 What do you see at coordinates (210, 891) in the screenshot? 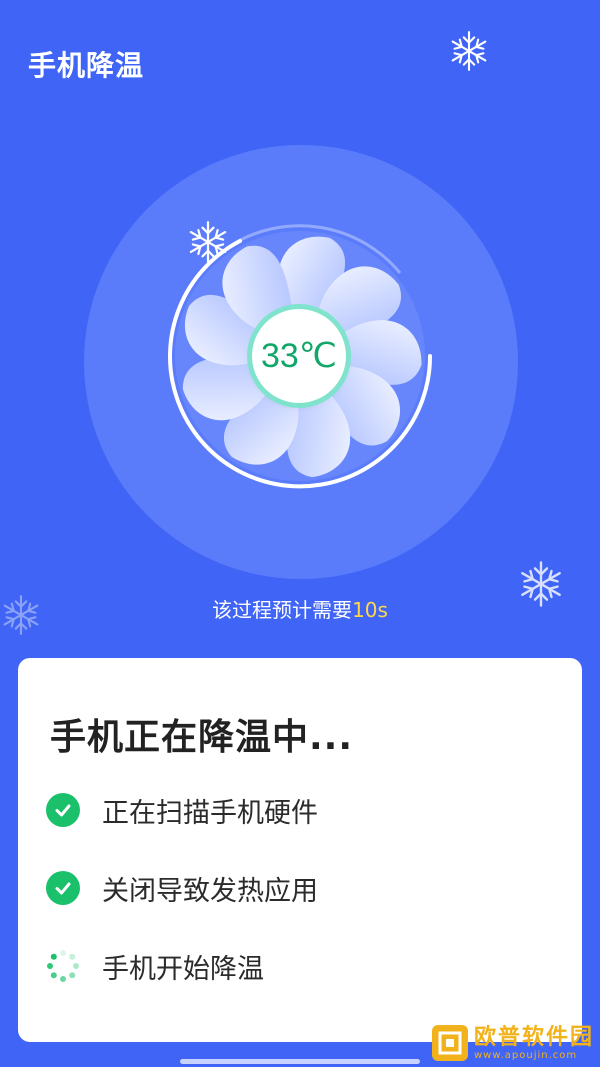
I see `step-label: 关闭导致发热应用` at bounding box center [210, 891].